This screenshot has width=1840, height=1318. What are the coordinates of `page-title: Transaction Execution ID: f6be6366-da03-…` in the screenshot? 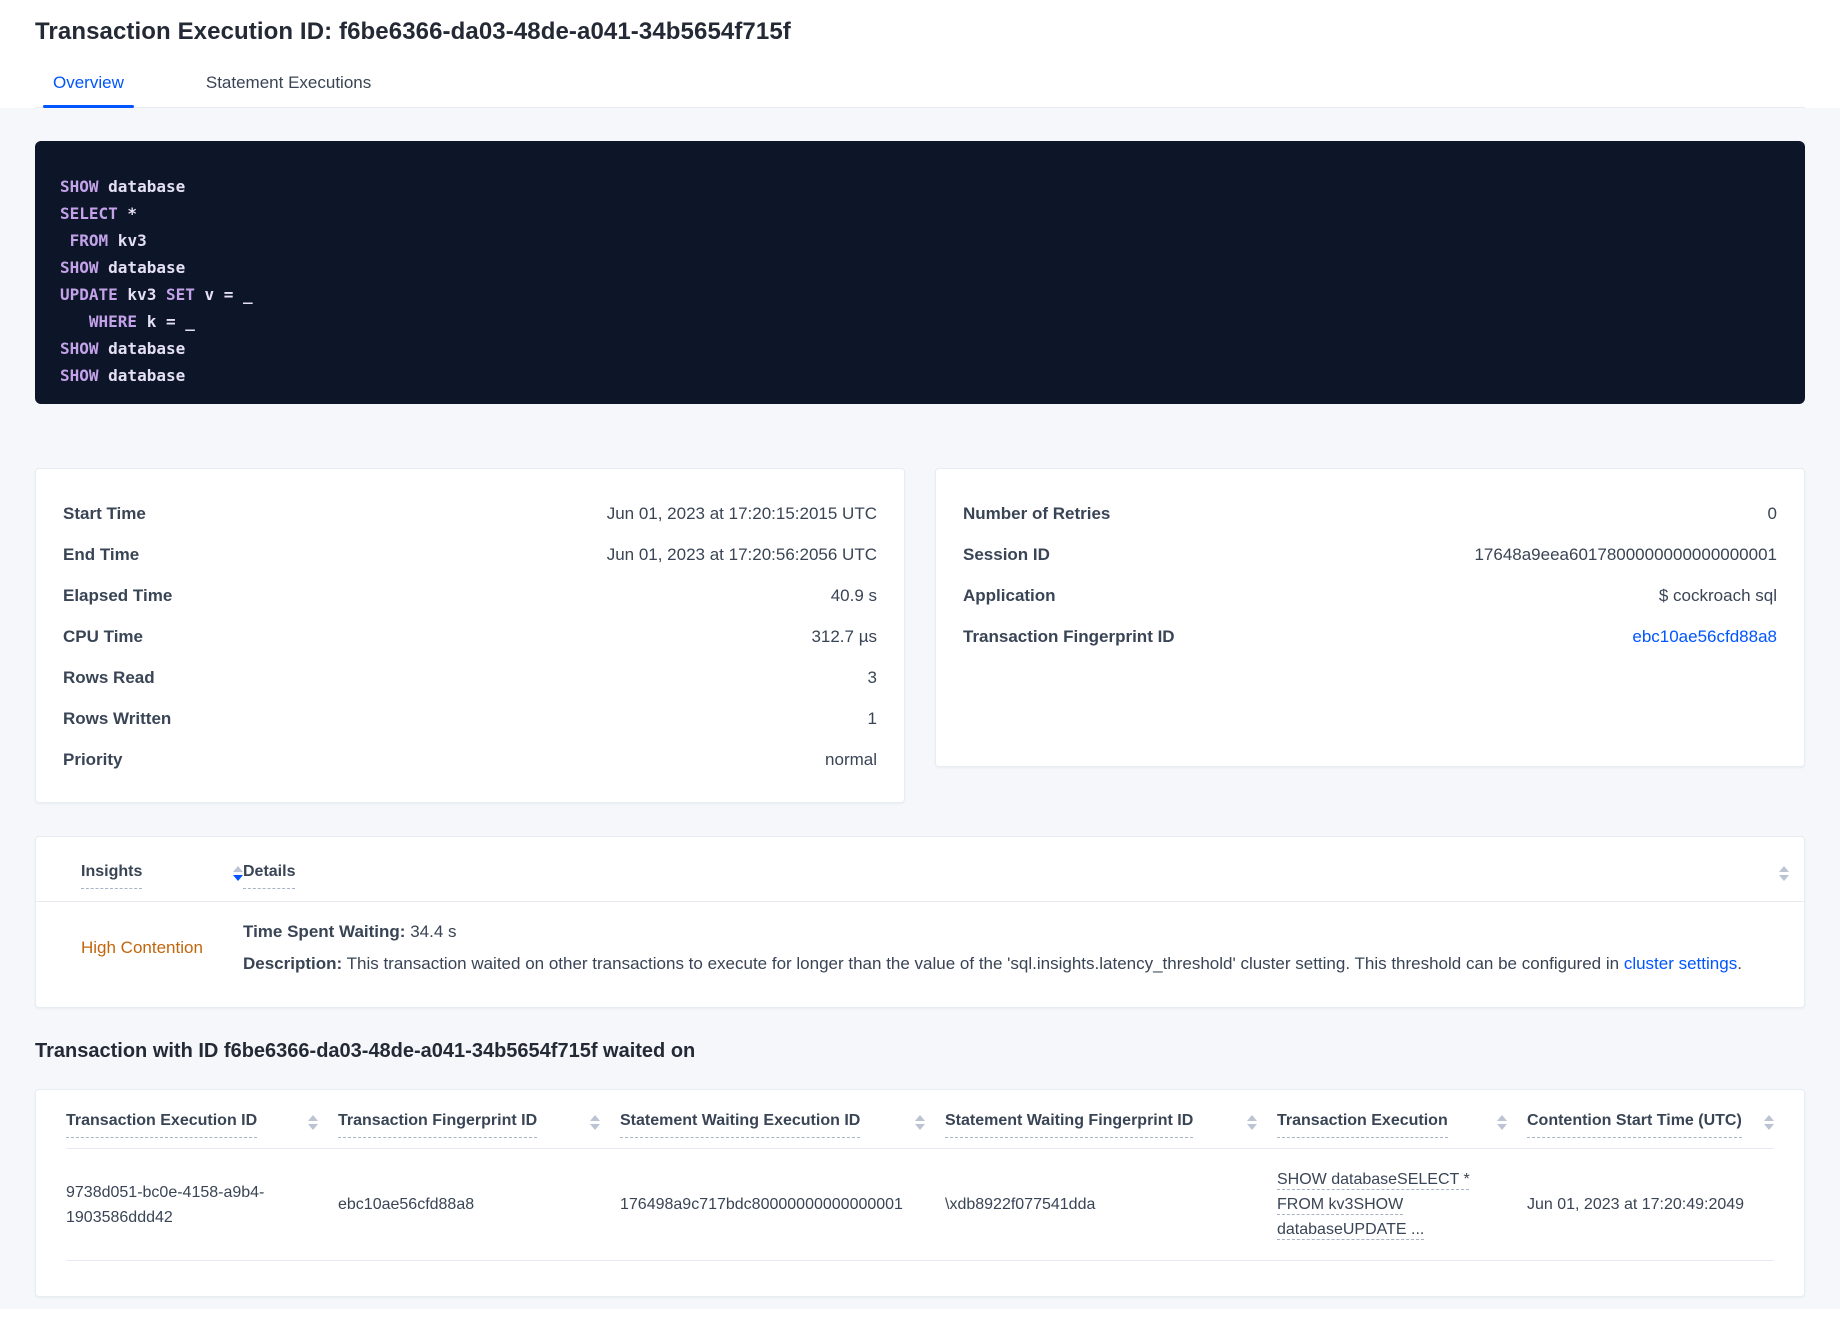 It's located at (413, 31).